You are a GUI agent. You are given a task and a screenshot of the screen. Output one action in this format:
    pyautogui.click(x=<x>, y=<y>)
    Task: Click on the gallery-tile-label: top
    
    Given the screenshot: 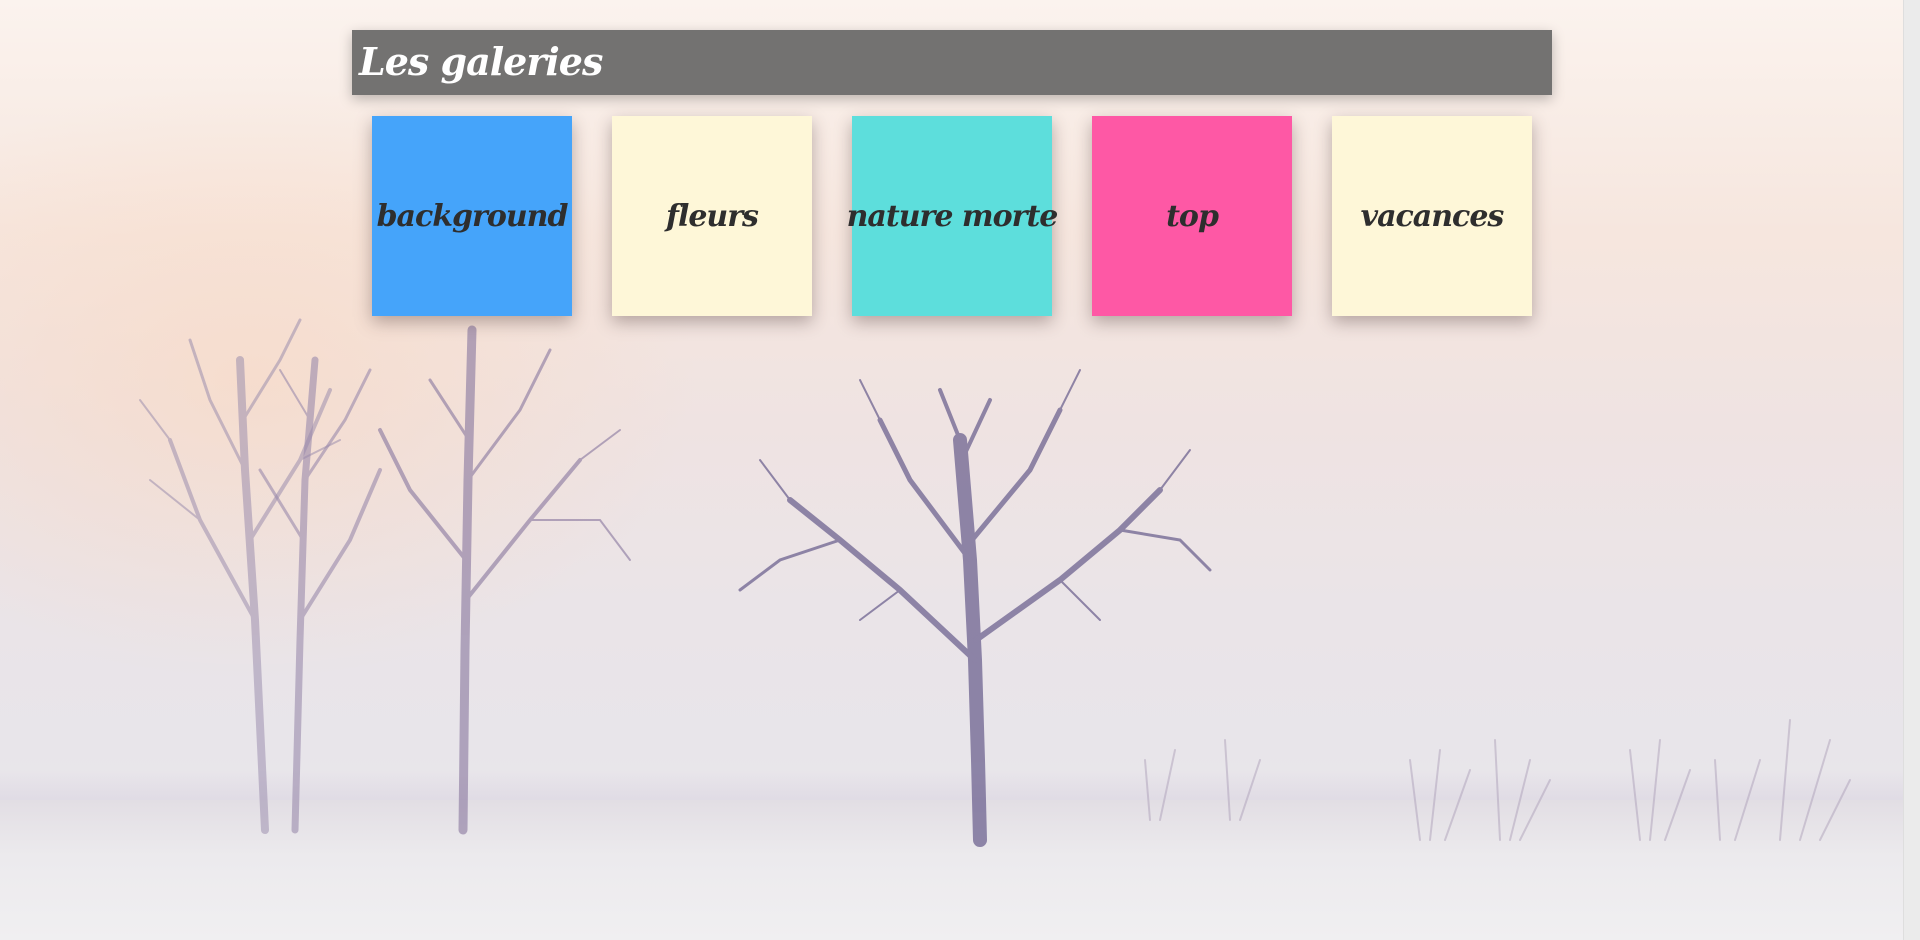 What is the action you would take?
    pyautogui.click(x=1192, y=216)
    